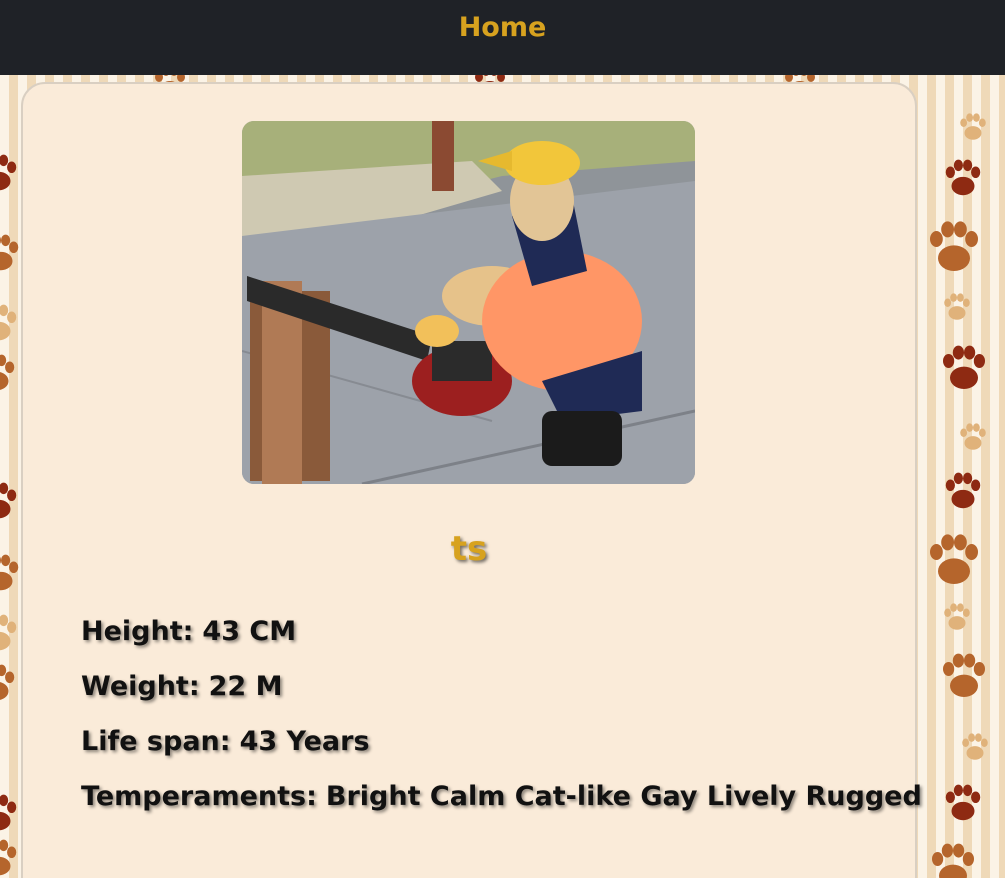  I want to click on top-navbar: Home, so click(502, 37).